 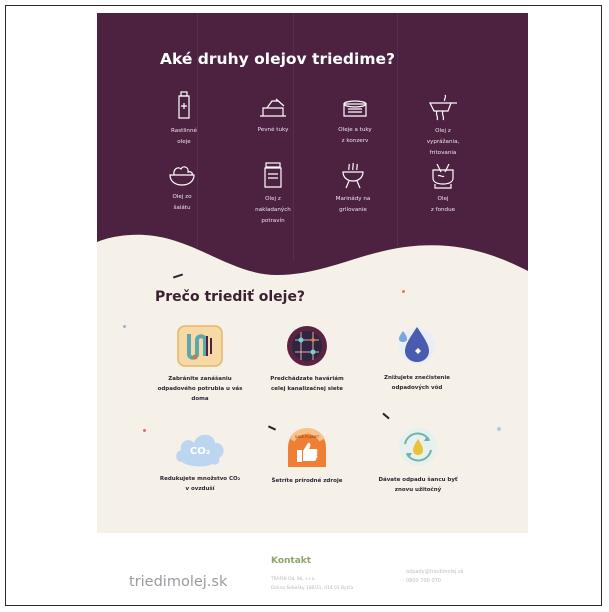 What do you see at coordinates (182, 188) in the screenshot?
I see `oil-type-item: Olej zo šalátu` at bounding box center [182, 188].